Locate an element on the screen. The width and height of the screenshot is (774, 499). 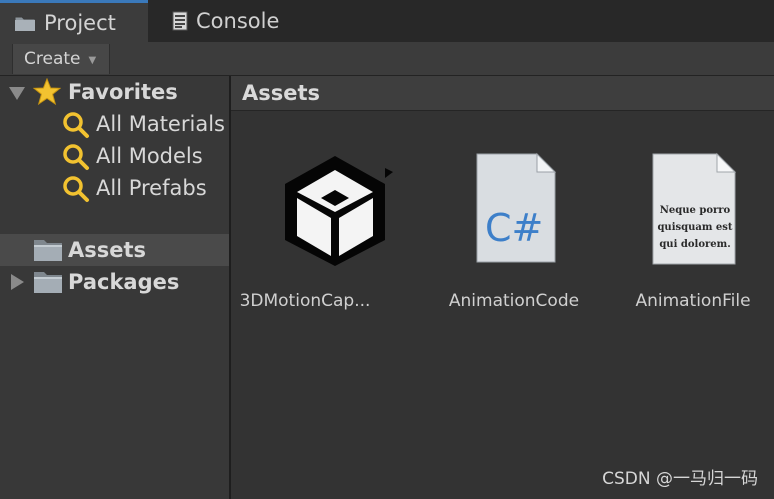
tree-item-favorites: Favorites is located at coordinates (114, 92).